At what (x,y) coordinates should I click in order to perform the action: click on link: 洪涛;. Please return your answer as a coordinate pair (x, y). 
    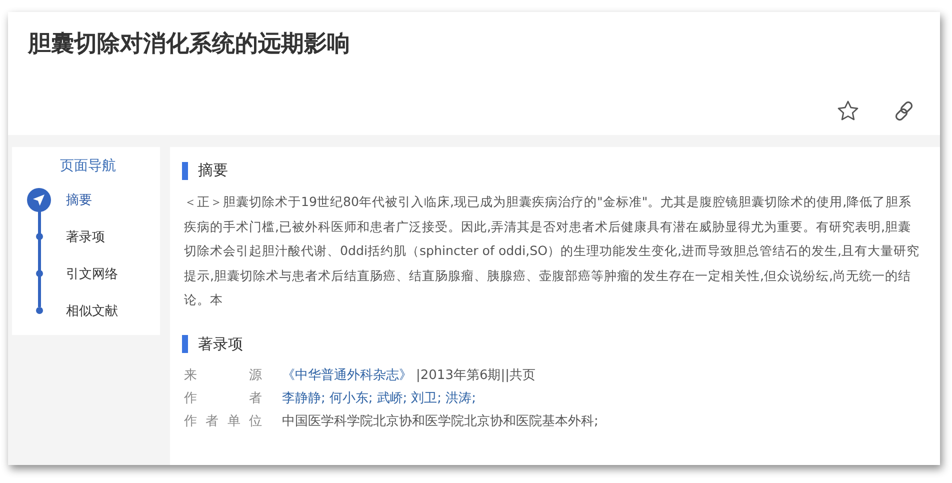
    Looking at the image, I should click on (461, 398).